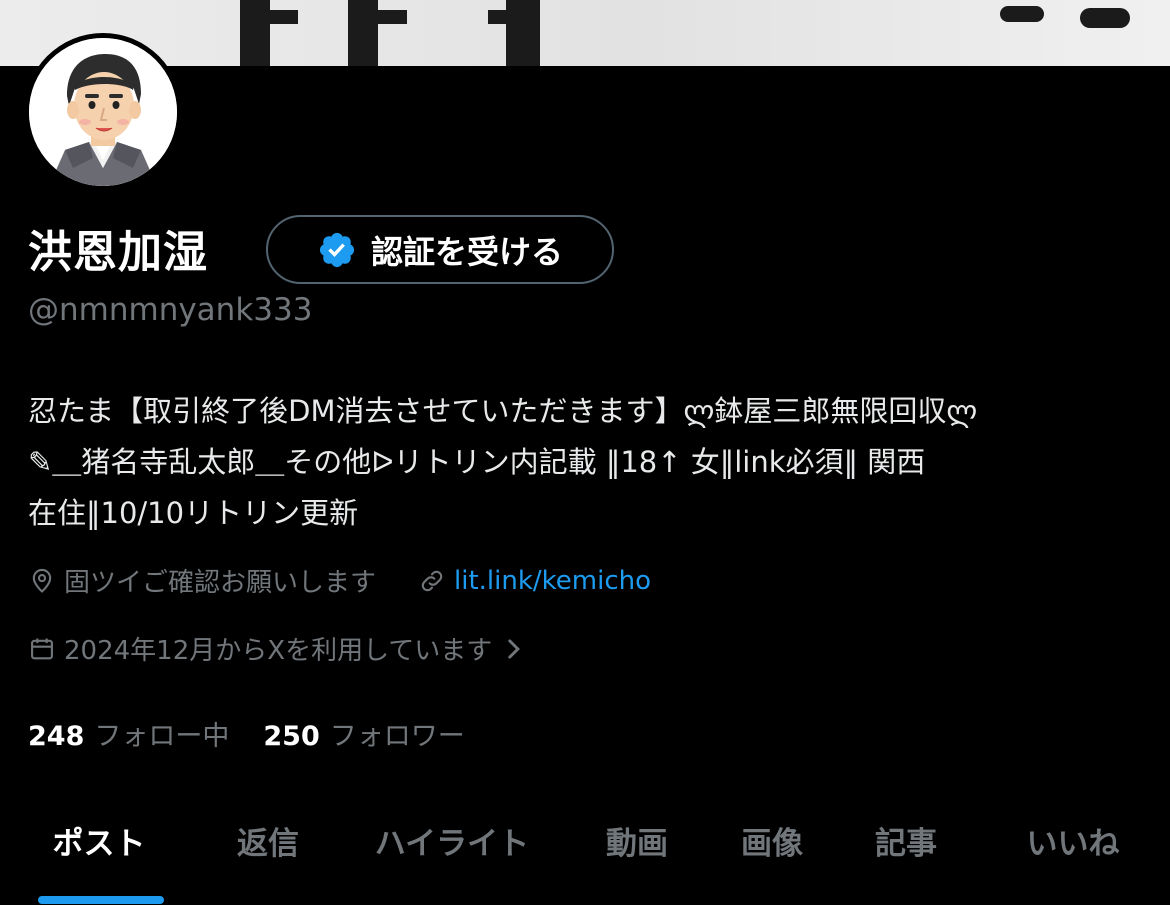 The height and width of the screenshot is (905, 1170). What do you see at coordinates (268, 840) in the screenshot?
I see `tab-replies: 返信` at bounding box center [268, 840].